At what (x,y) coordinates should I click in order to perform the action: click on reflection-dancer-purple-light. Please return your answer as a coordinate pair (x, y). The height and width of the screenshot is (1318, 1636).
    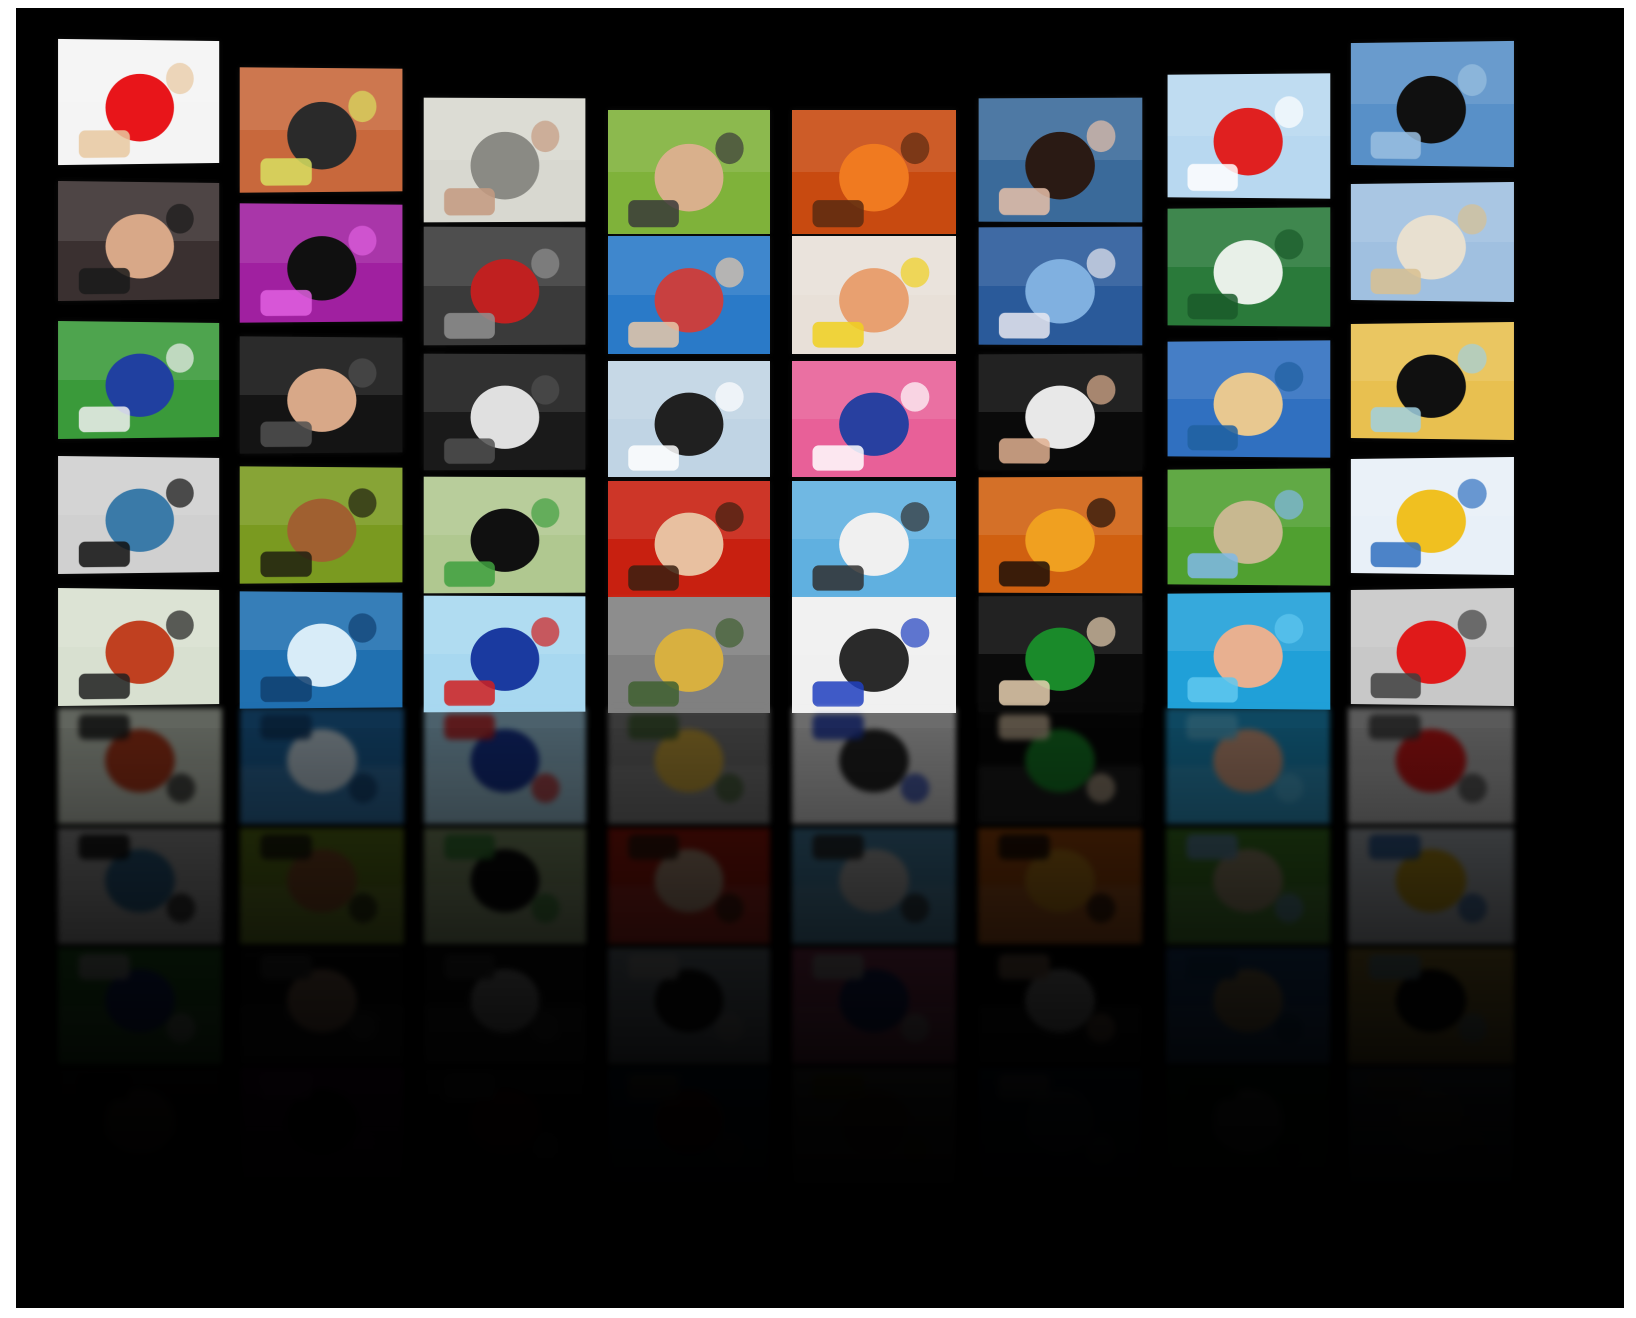
    Looking at the image, I should click on (322, 1127).